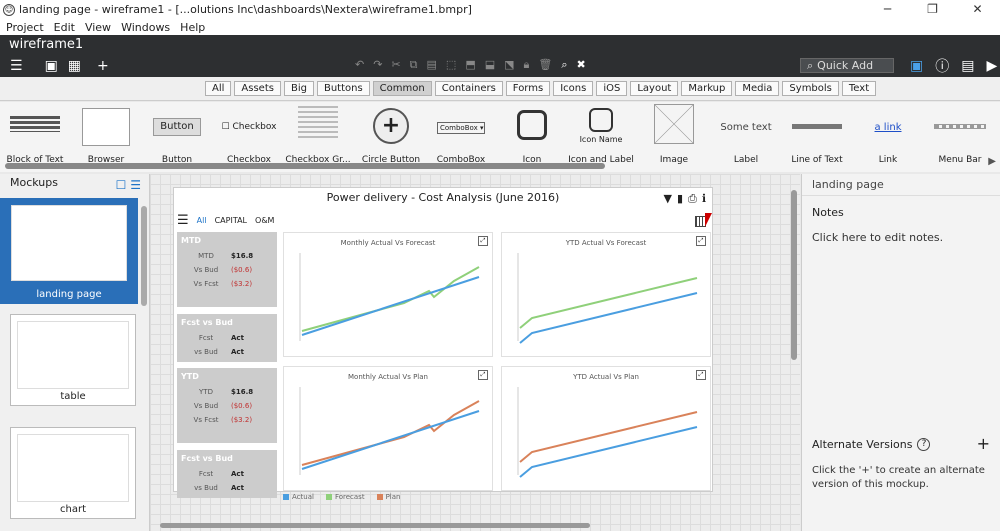 This screenshot has height=531, width=1000. I want to click on mockup-thumb-table: table, so click(73, 360).